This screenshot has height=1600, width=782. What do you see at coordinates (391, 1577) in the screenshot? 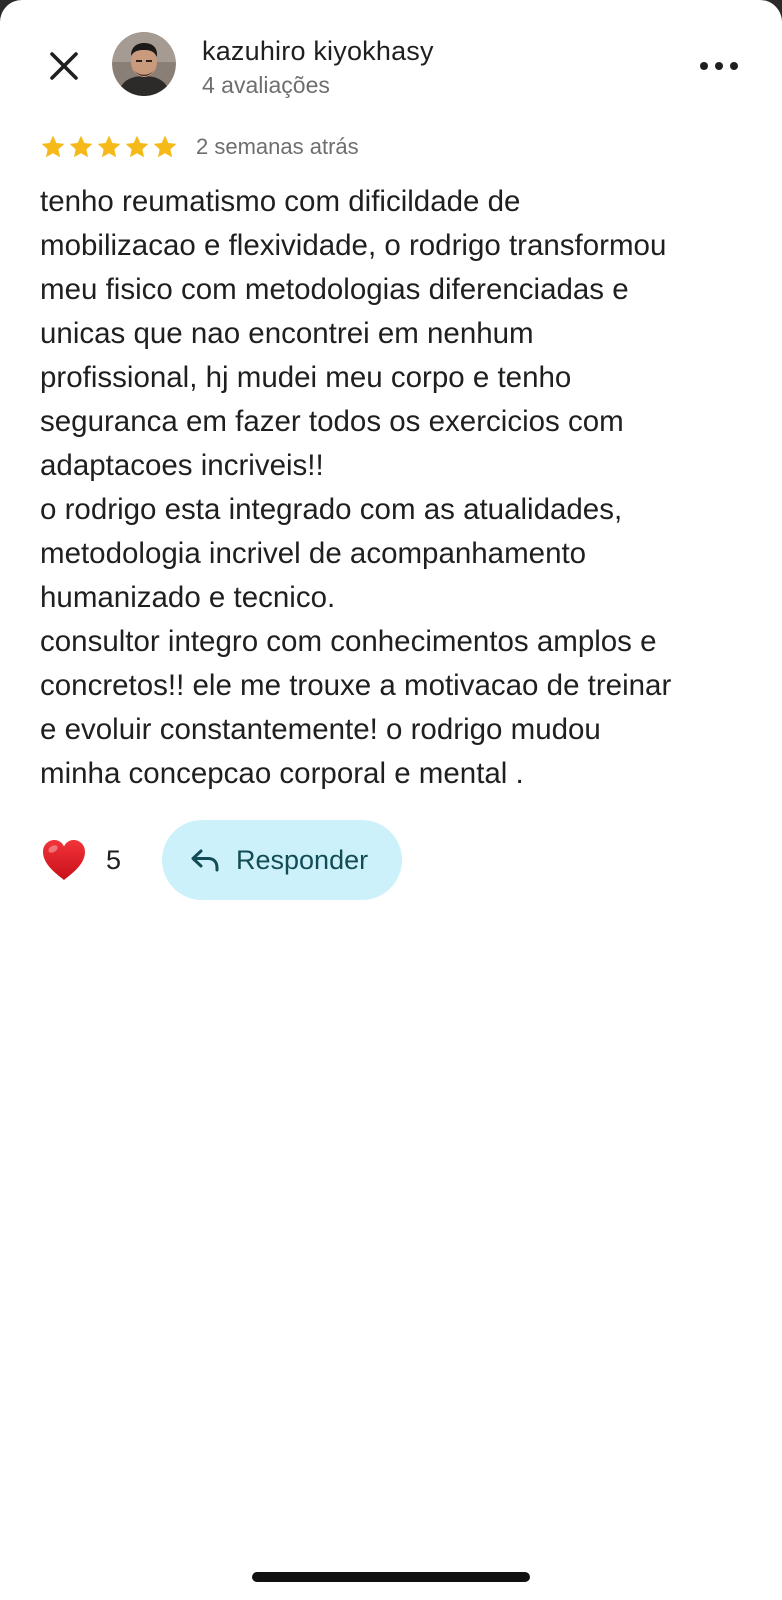
I see `home-indicator` at bounding box center [391, 1577].